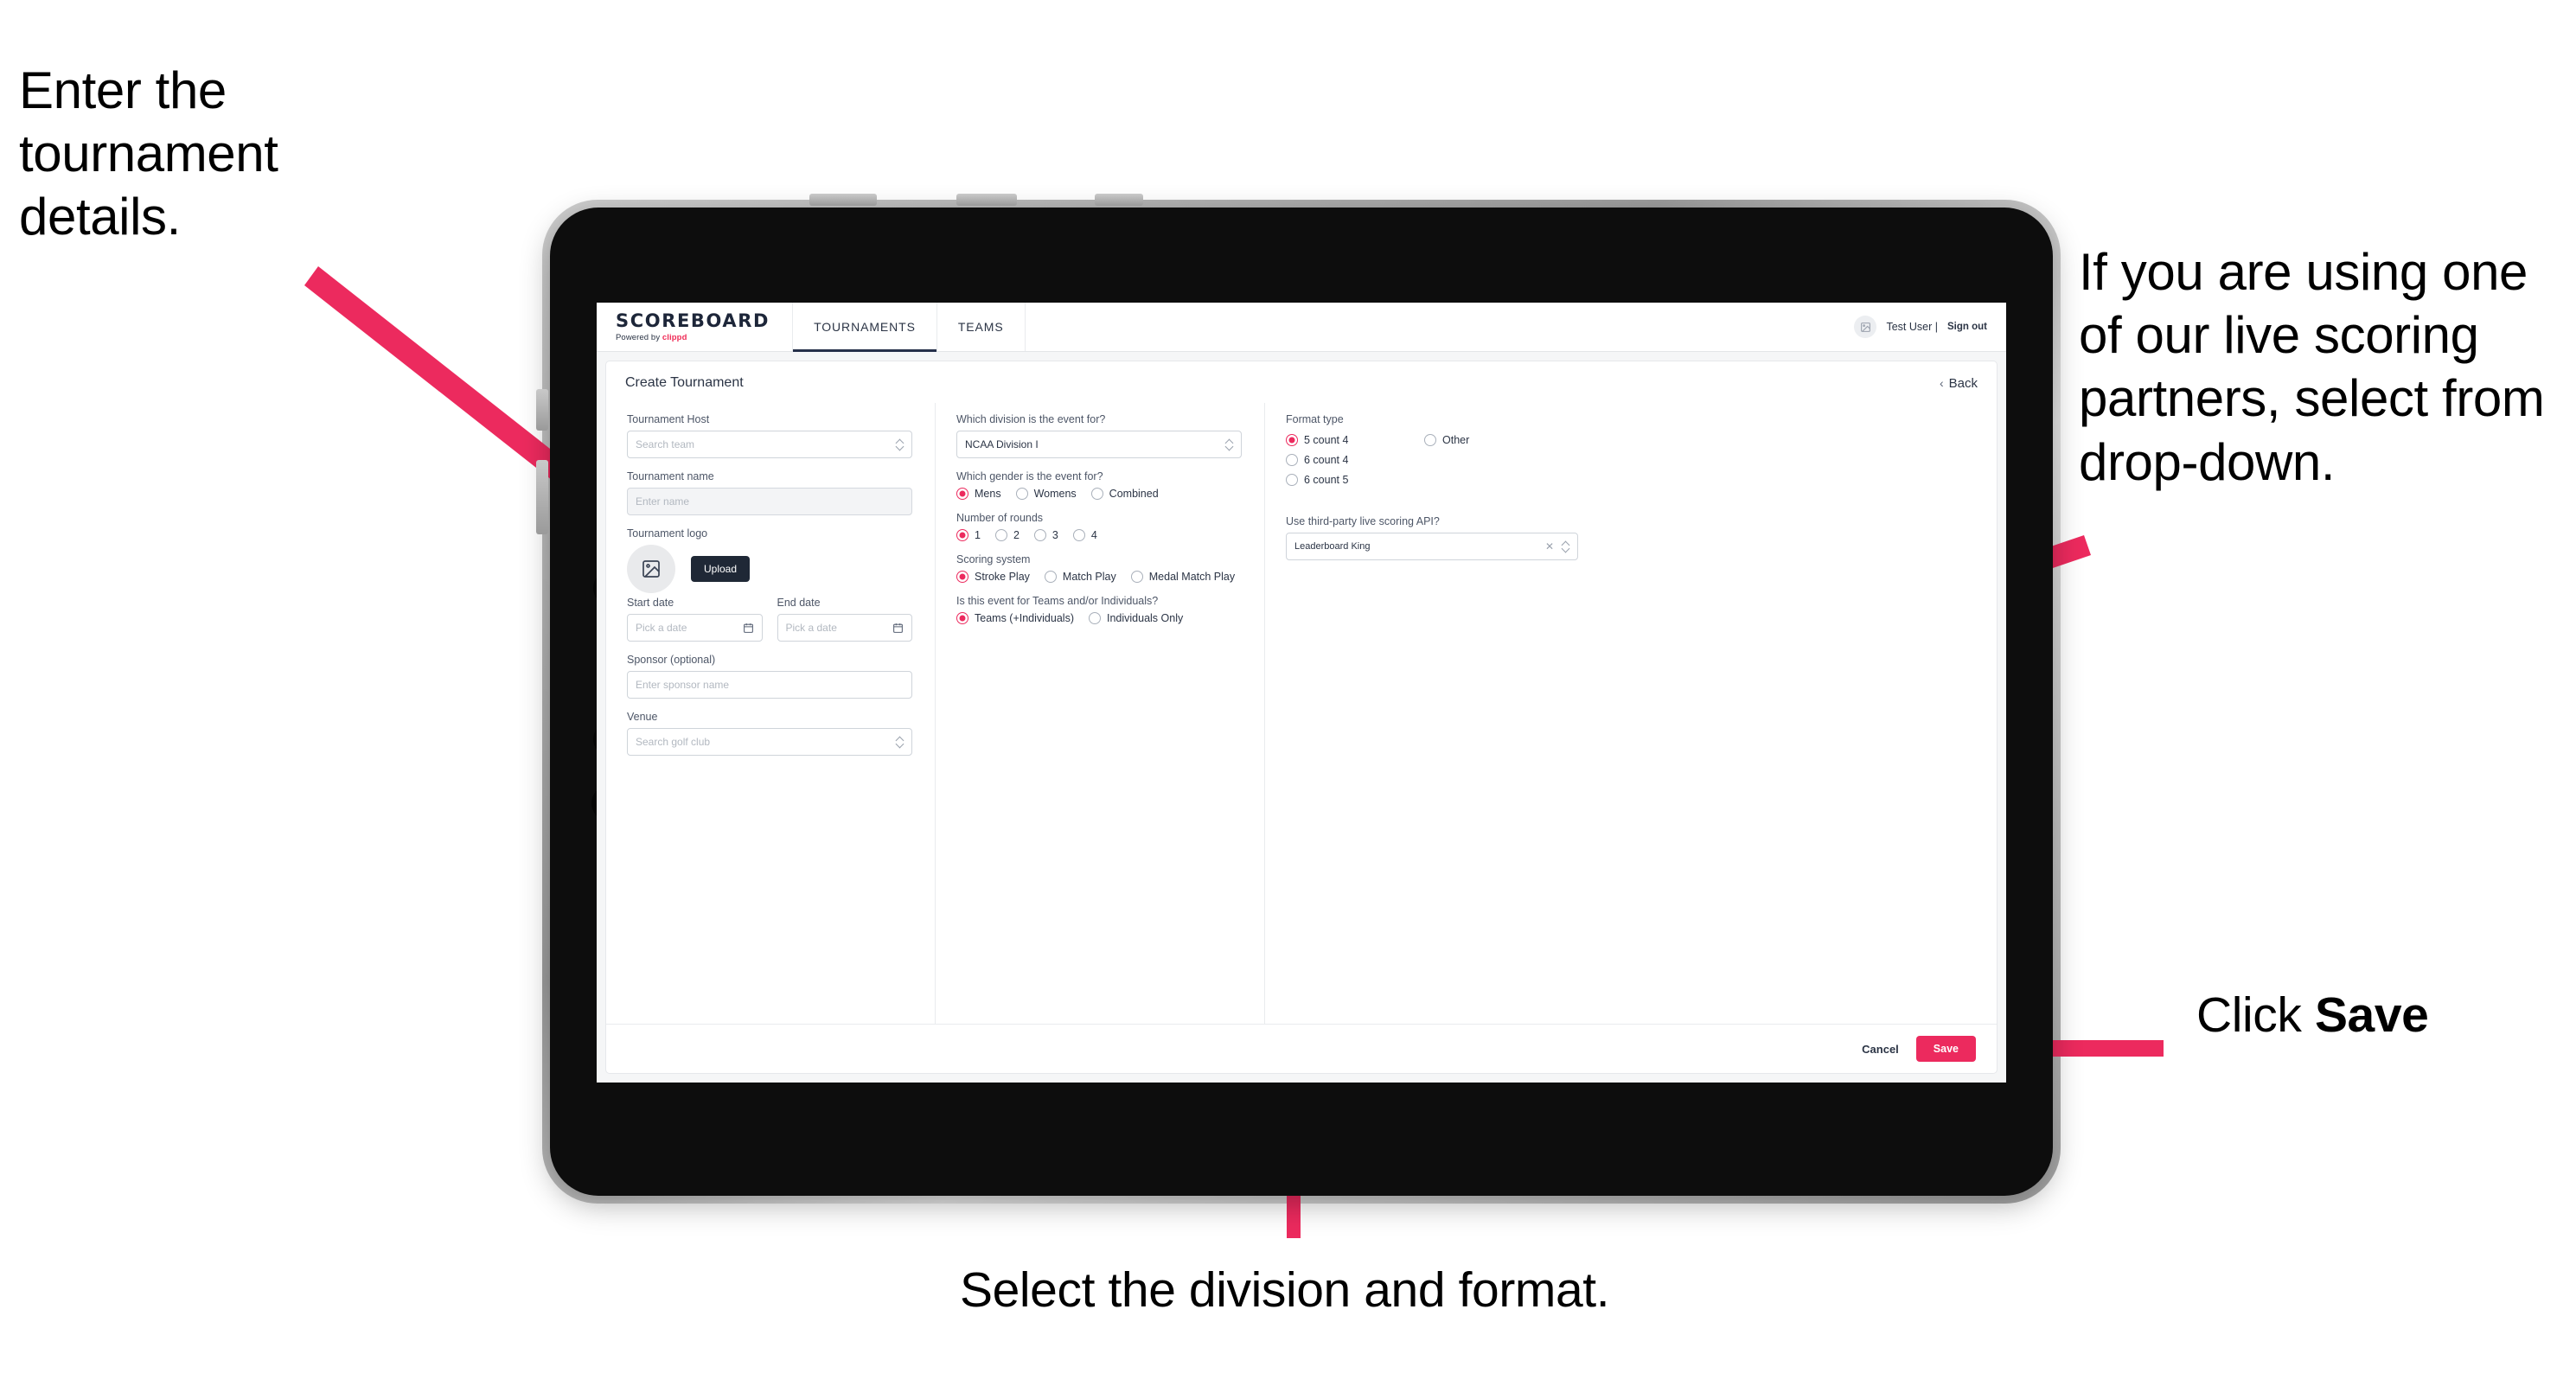 This screenshot has width=2576, height=1386. Describe the element at coordinates (1030, 476) in the screenshot. I see `gender-label: Which gender is the event for?` at that location.